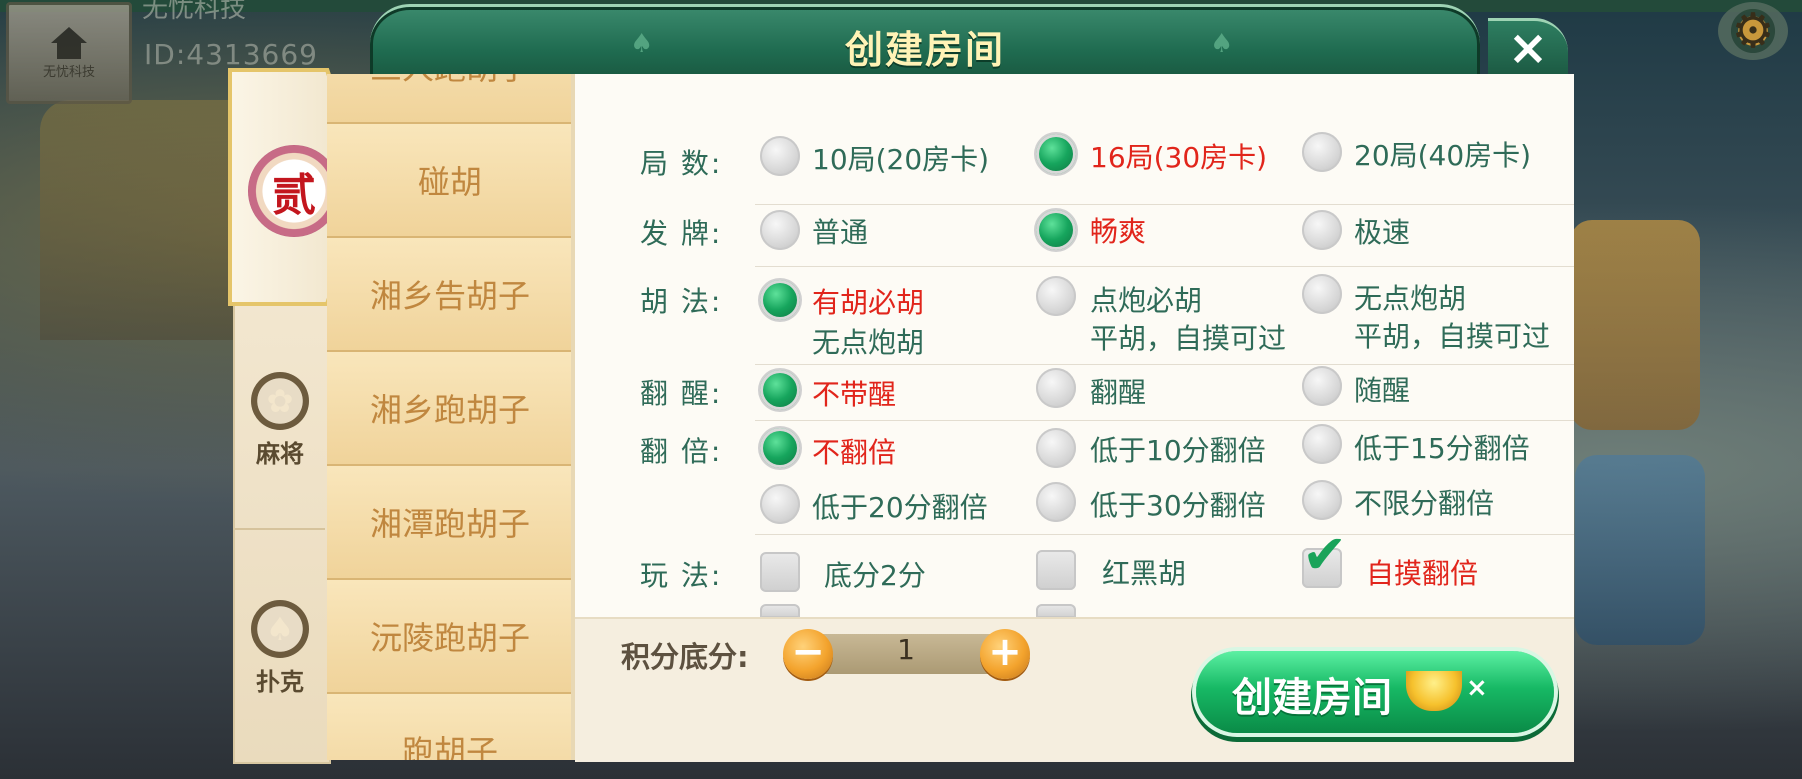  I want to click on dialog-title: 创建房间, so click(924, 50).